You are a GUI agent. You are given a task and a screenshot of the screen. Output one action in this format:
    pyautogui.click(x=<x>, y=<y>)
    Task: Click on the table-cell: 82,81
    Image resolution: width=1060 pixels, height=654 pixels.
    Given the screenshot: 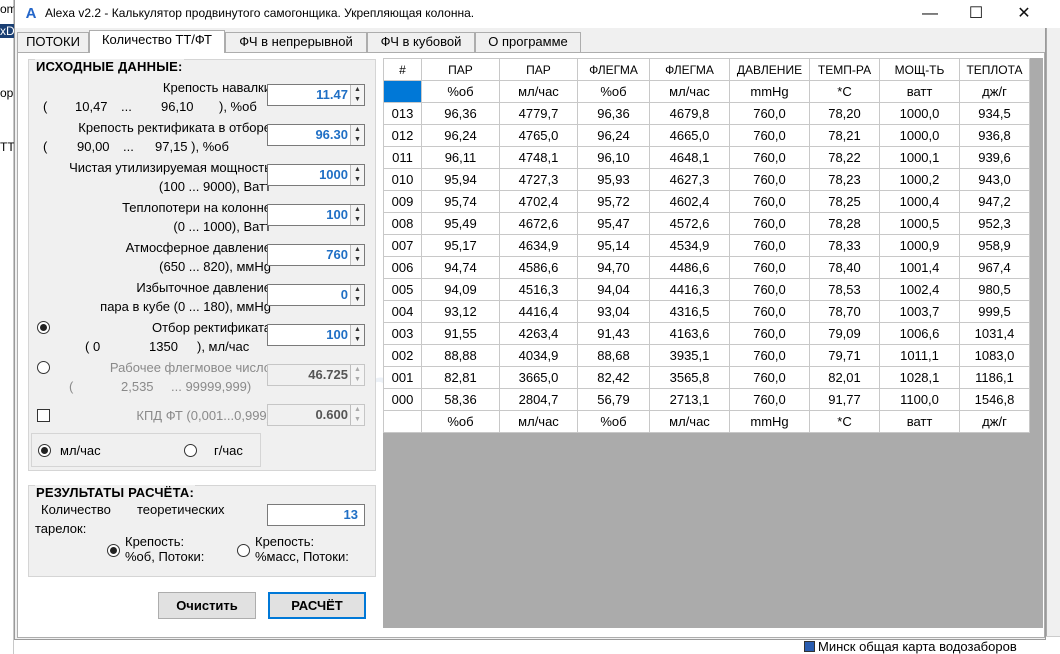 What is the action you would take?
    pyautogui.click(x=460, y=377)
    